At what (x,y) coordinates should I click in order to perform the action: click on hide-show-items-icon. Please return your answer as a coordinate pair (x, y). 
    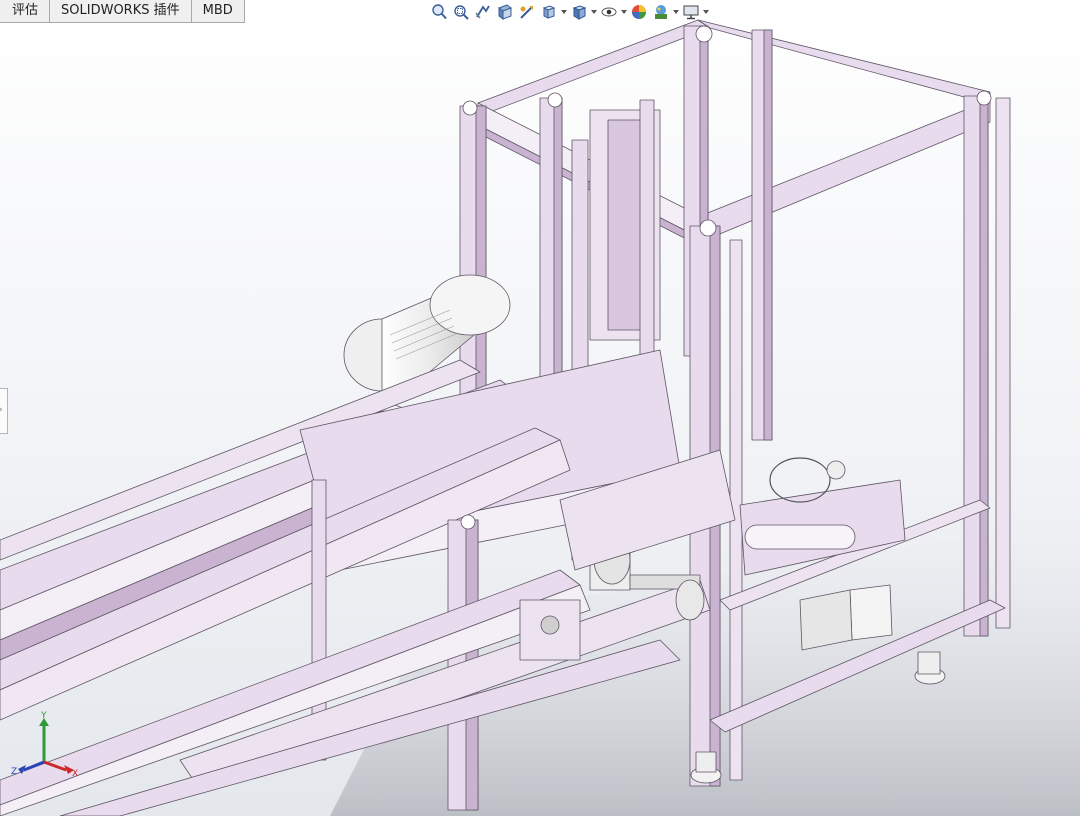
    Looking at the image, I should click on (609, 12).